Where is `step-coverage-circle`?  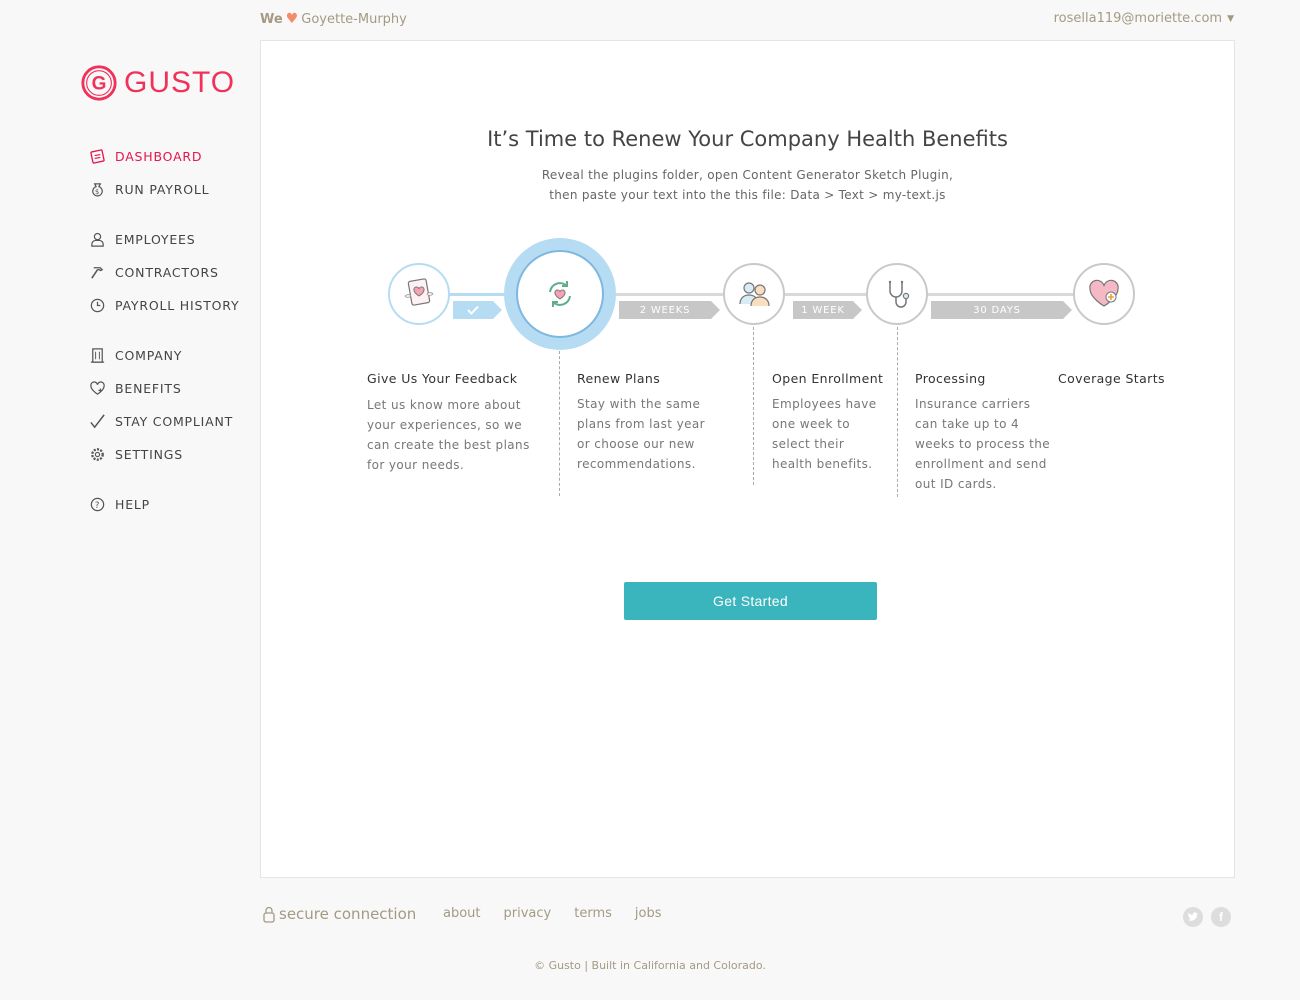 step-coverage-circle is located at coordinates (1104, 294).